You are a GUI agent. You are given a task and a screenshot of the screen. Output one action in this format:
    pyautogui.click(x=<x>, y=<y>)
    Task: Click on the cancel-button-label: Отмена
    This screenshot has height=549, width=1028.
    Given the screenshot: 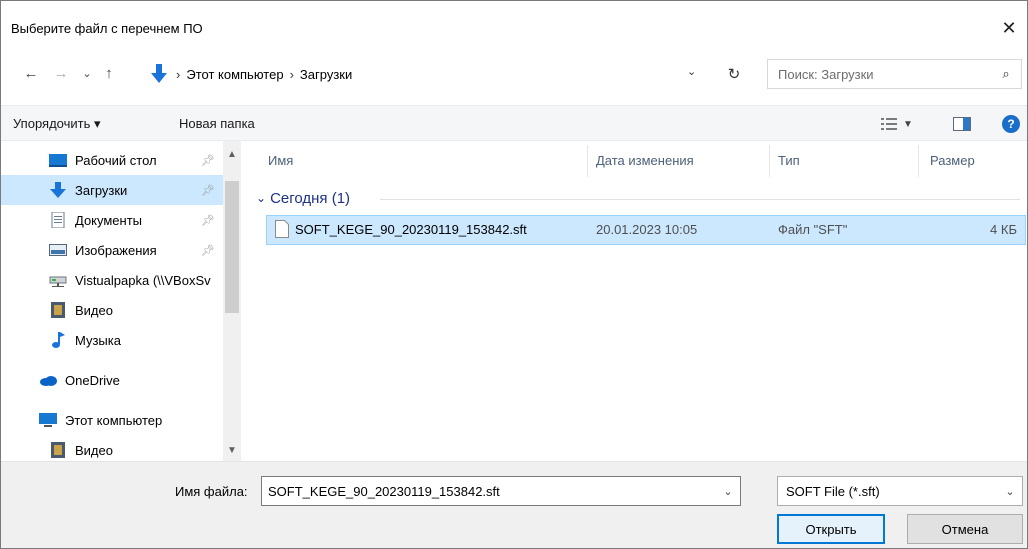 What is the action you would take?
    pyautogui.click(x=965, y=529)
    